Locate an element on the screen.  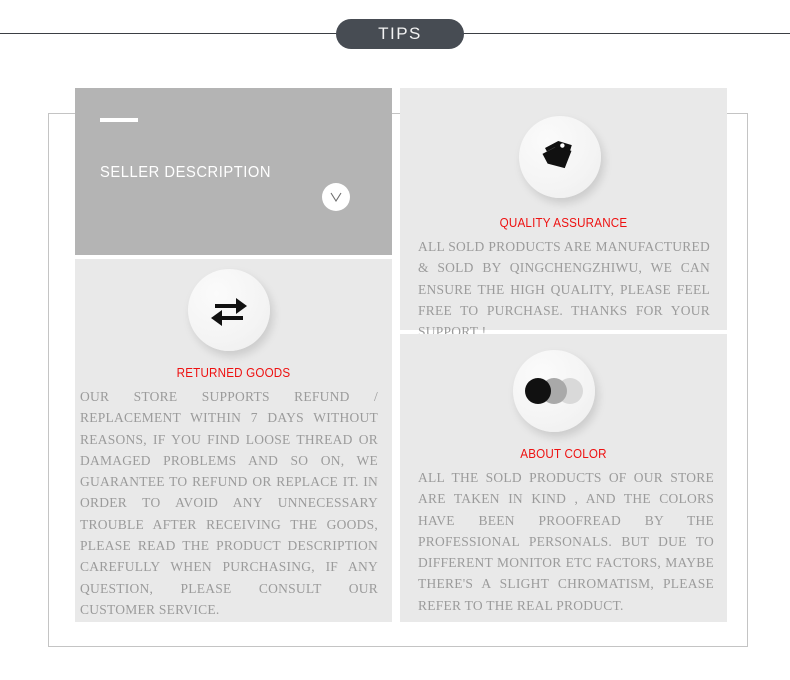
accent-dash is located at coordinates (119, 120).